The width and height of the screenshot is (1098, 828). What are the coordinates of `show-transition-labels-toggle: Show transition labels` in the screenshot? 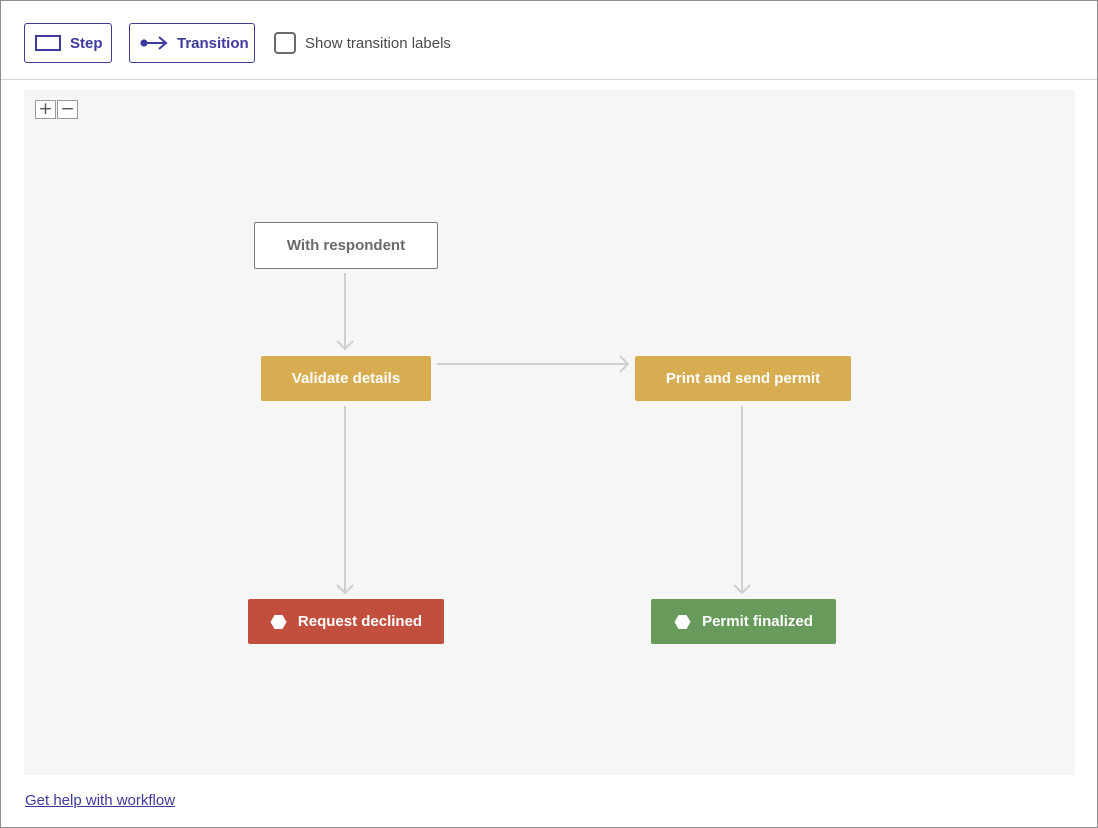 It's located at (362, 43).